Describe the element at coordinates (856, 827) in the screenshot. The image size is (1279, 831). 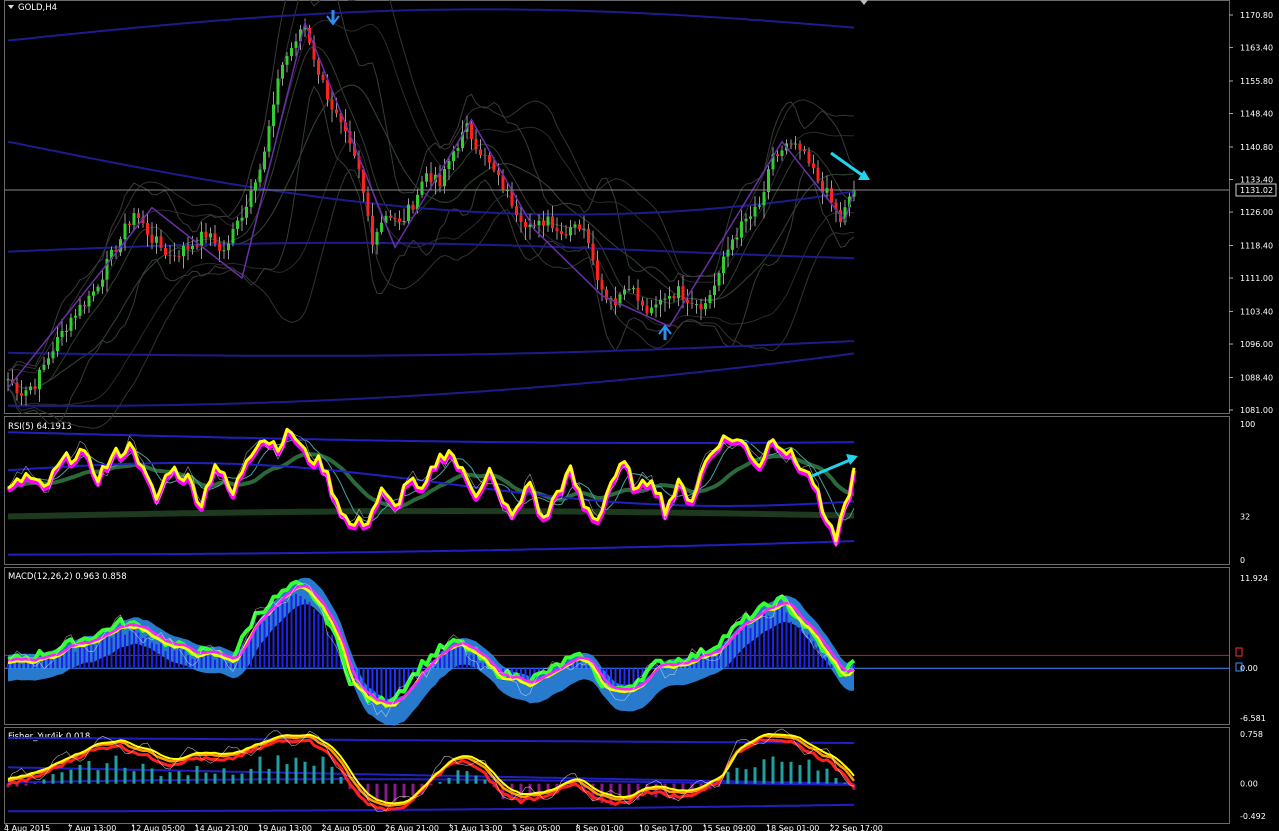
I see `time-tick-label: 22 Sep 17:00` at that location.